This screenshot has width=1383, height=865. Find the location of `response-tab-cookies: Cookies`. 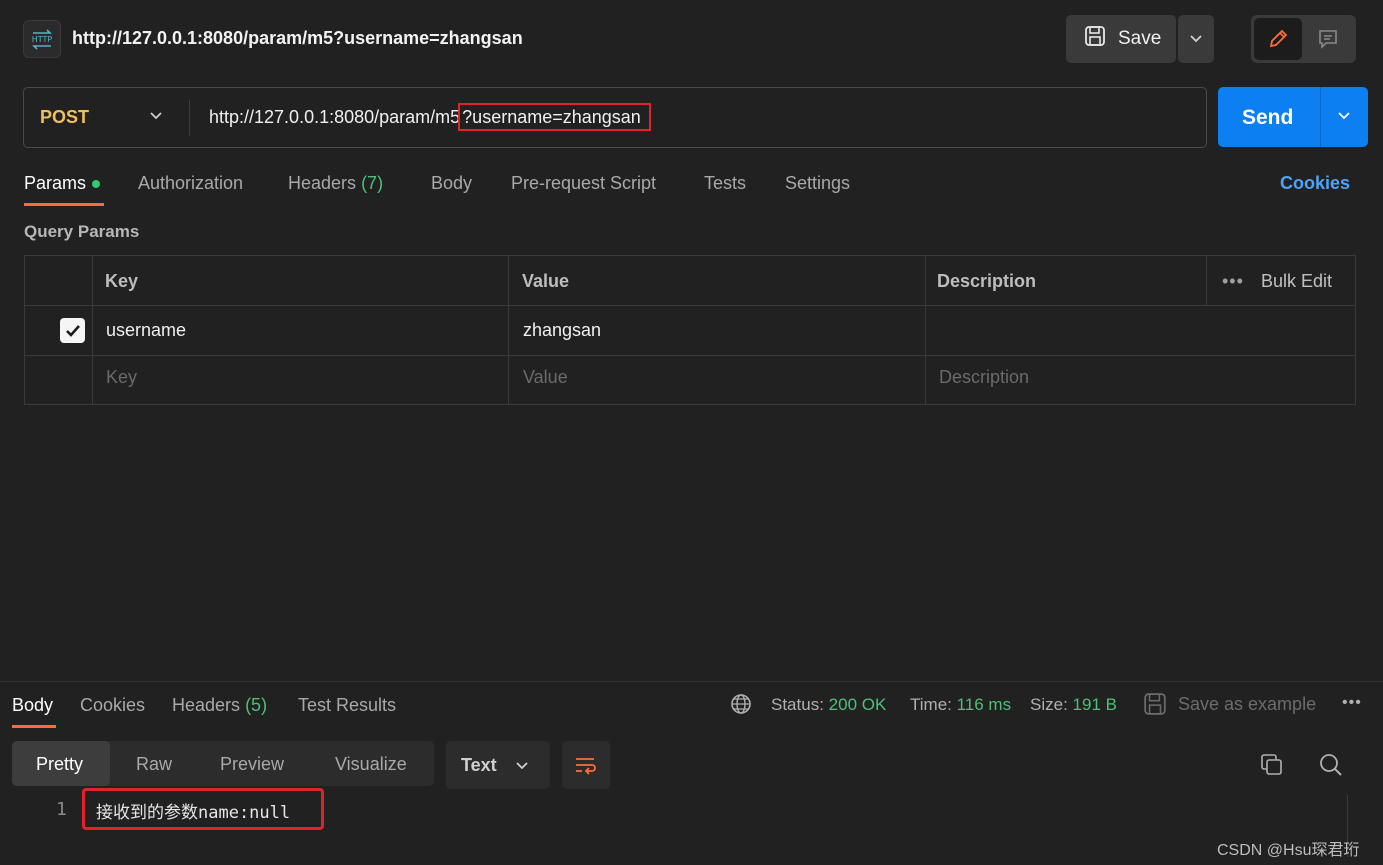

response-tab-cookies: Cookies is located at coordinates (112, 705).